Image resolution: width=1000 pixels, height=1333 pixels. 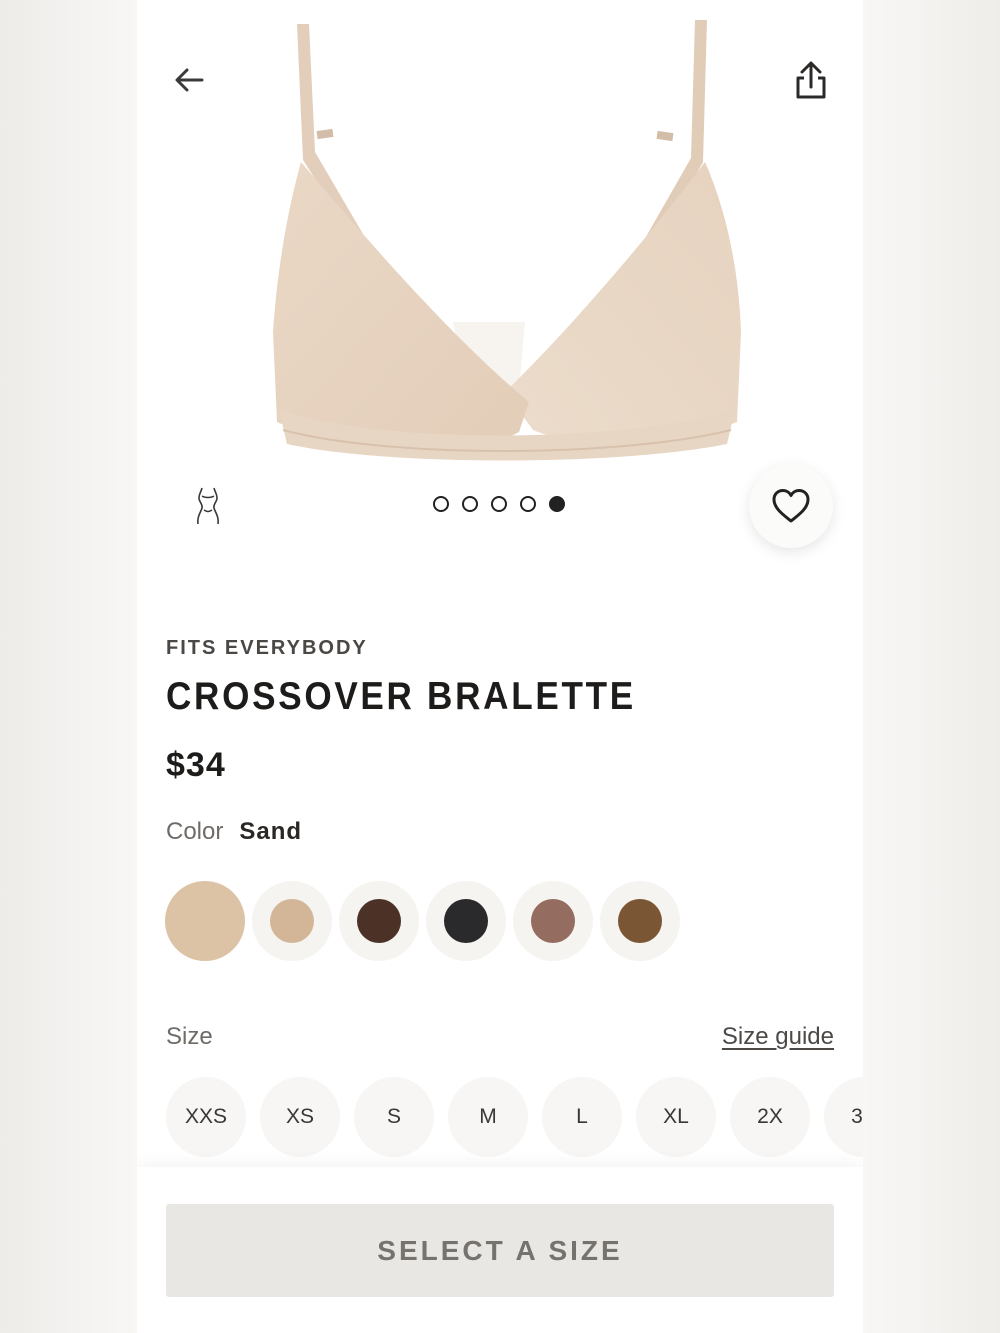 I want to click on heart-icon, so click(x=791, y=506).